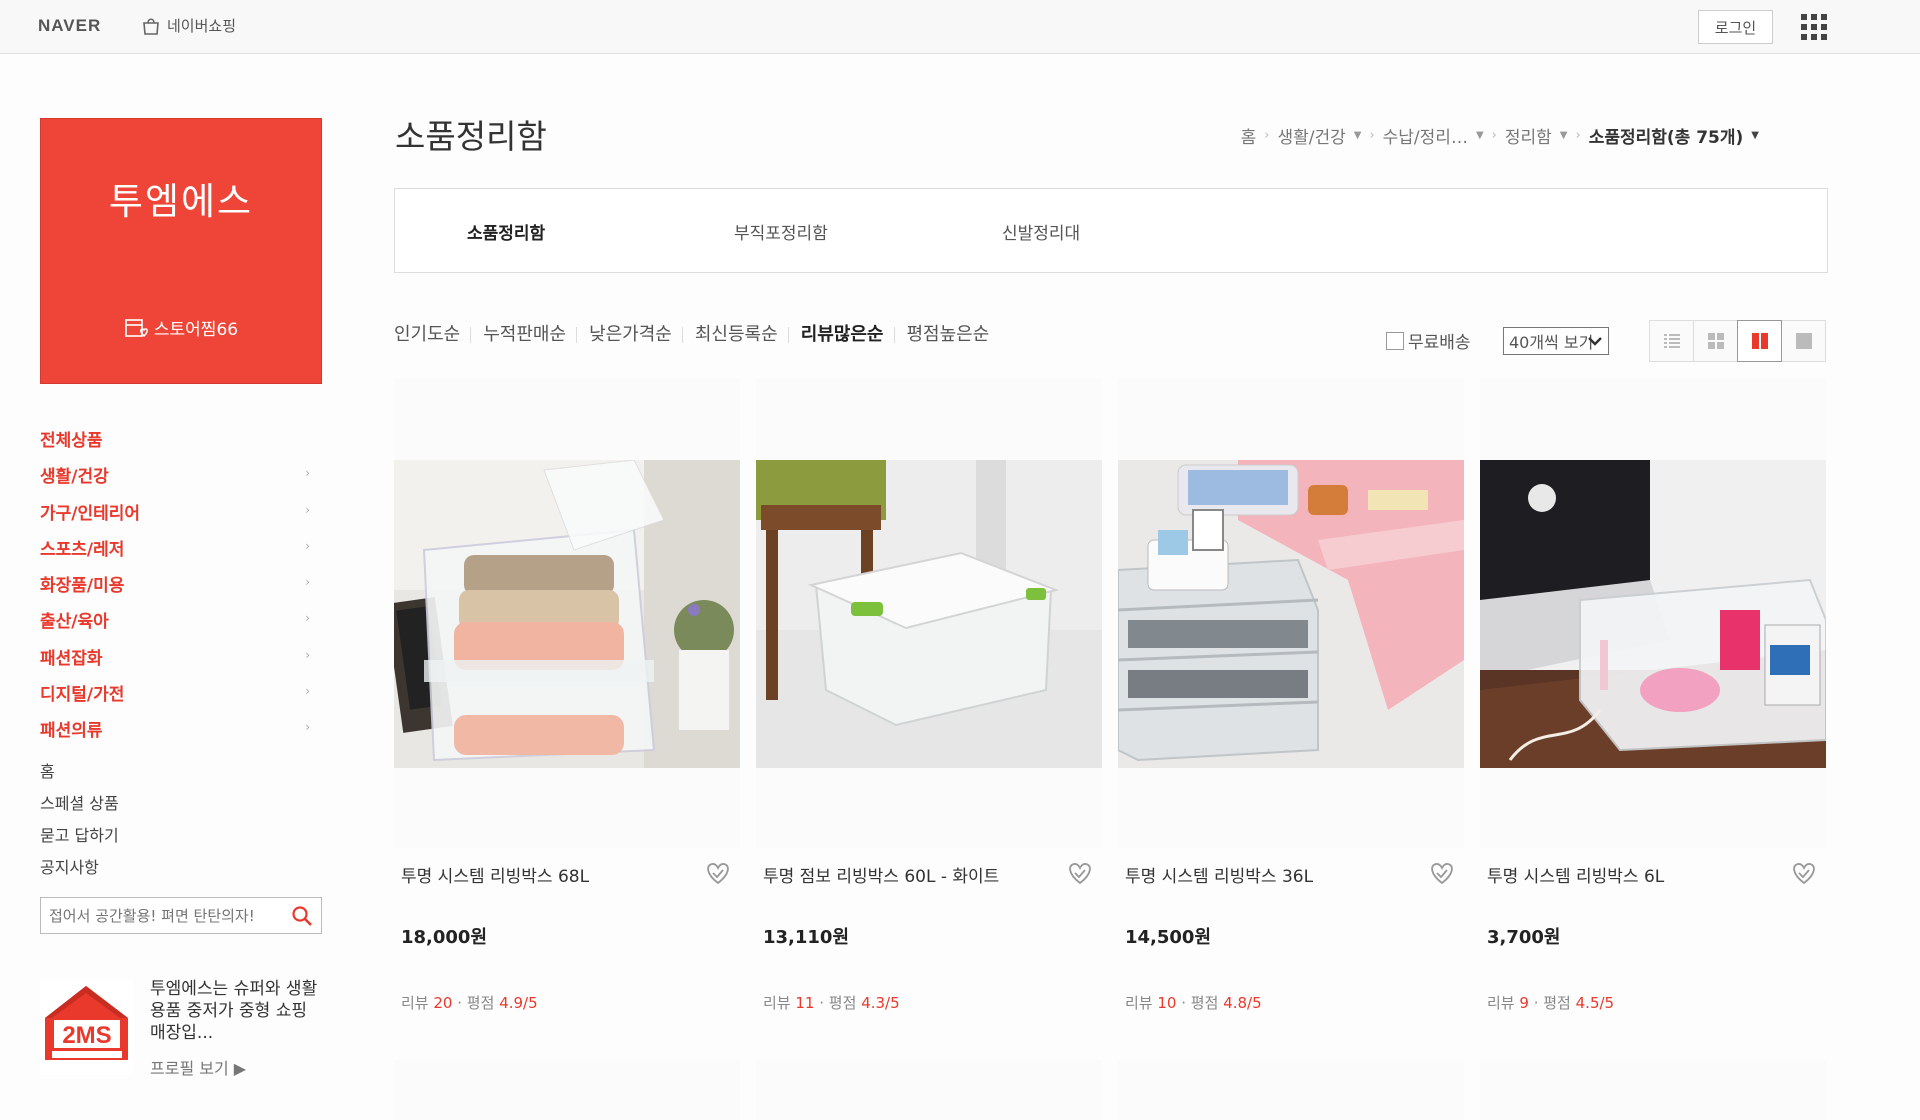  What do you see at coordinates (79, 838) in the screenshot?
I see `store-link-qna: 묻고 답하기` at bounding box center [79, 838].